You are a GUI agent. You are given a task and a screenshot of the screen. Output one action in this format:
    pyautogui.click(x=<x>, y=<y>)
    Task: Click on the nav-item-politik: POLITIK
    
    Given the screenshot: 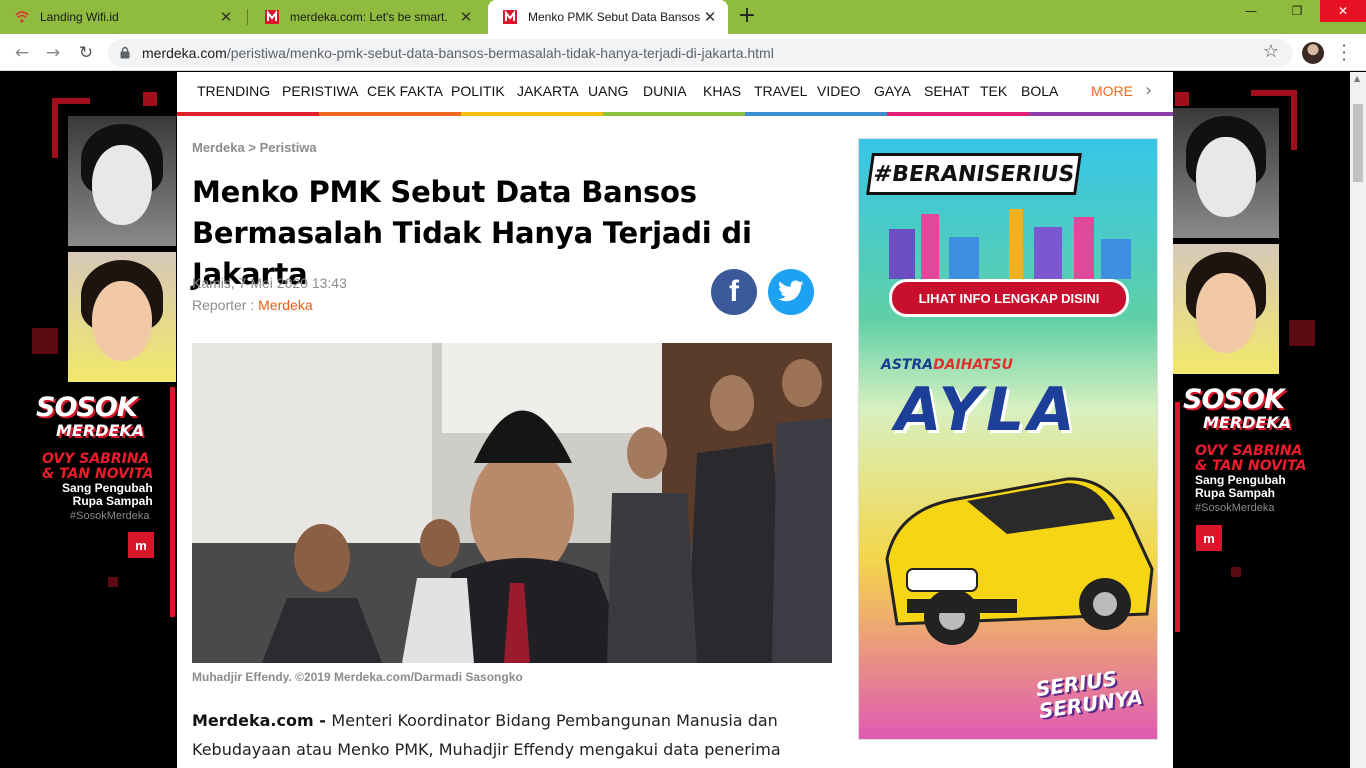 What is the action you would take?
    pyautogui.click(x=478, y=91)
    